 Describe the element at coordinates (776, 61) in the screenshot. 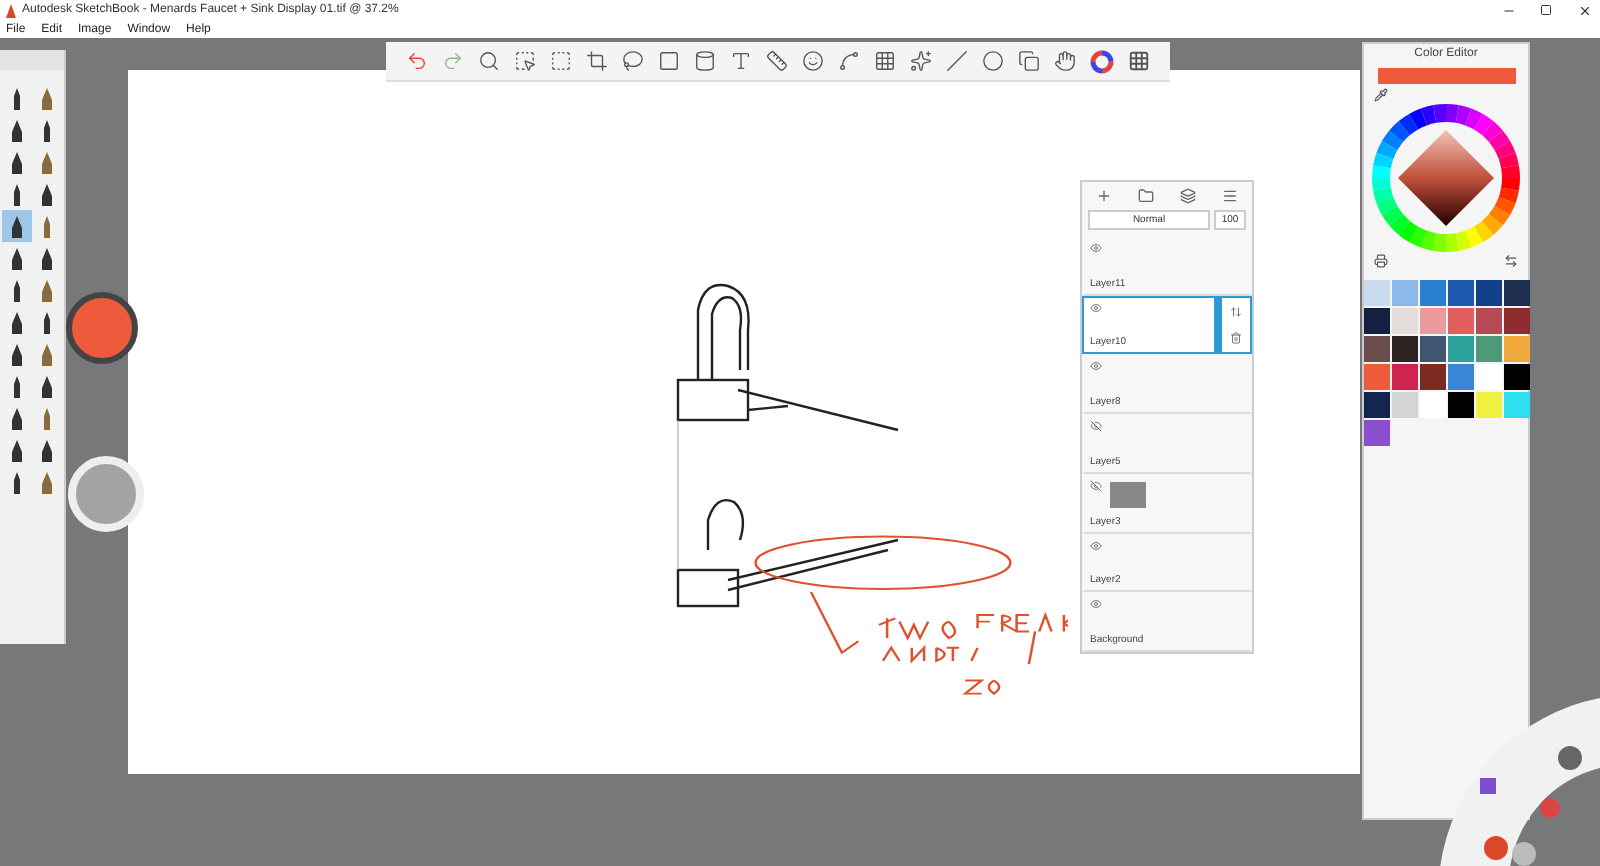

I see `ruler-icon` at that location.